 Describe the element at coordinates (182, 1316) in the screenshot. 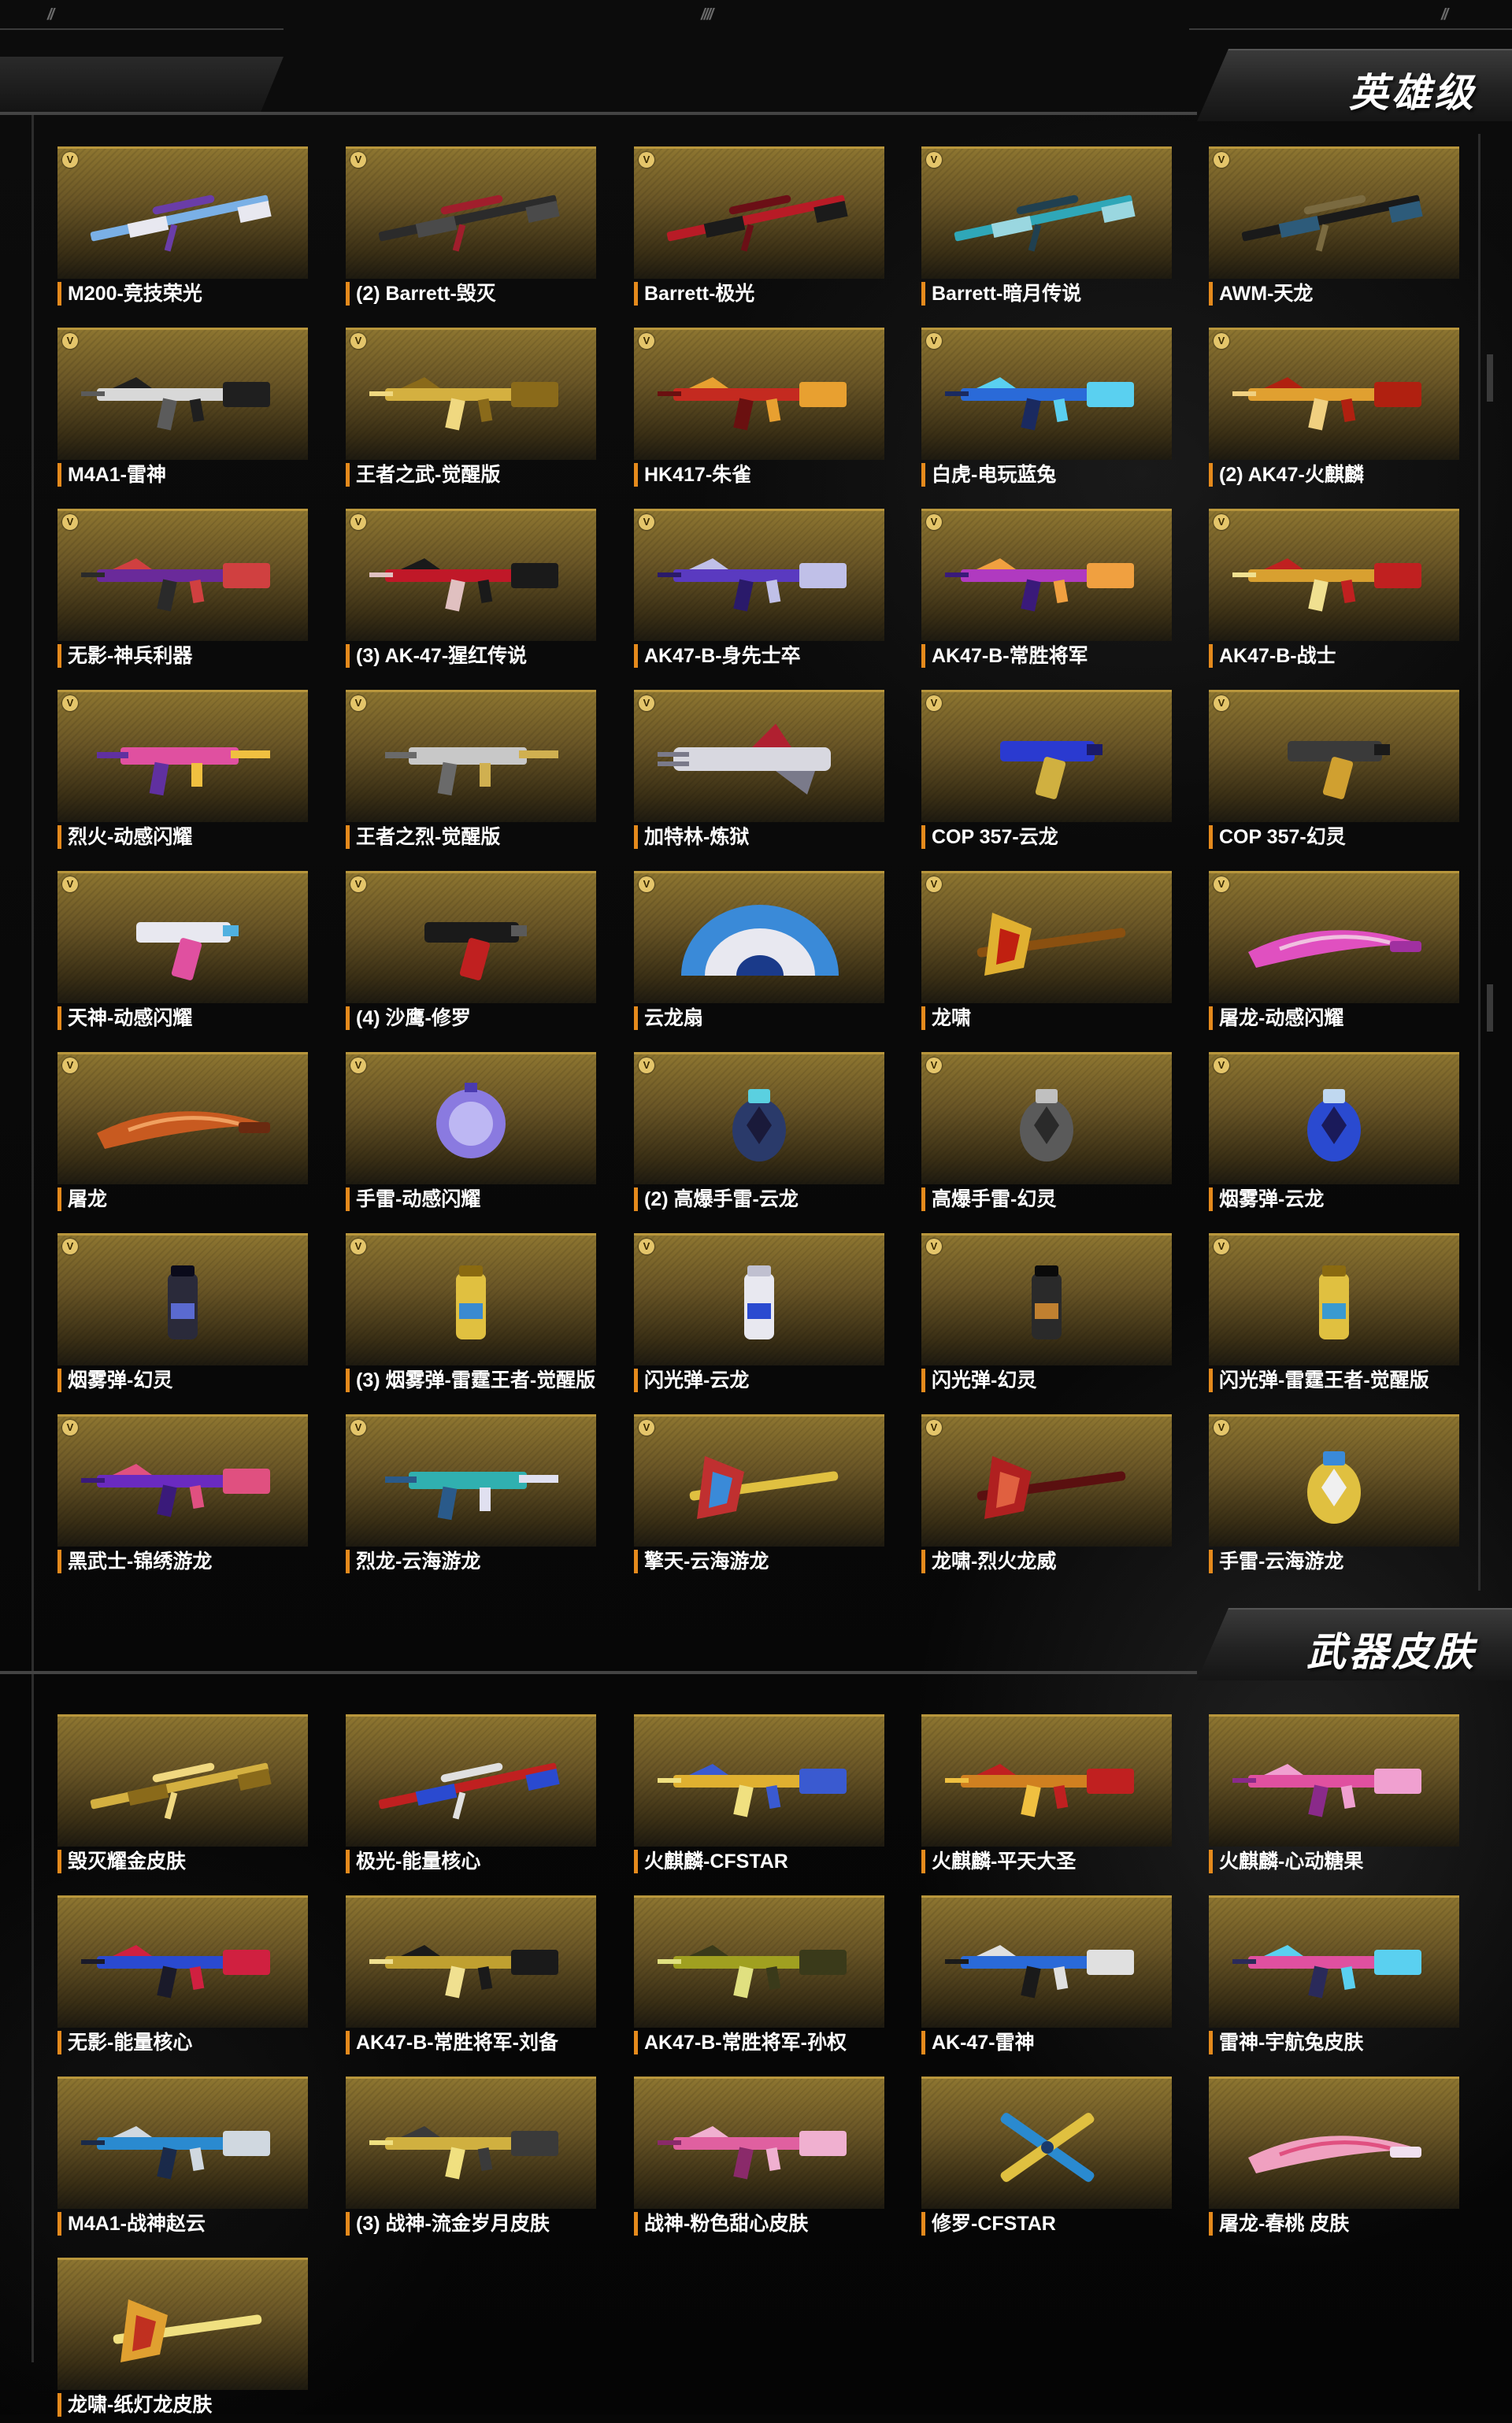

I see `item-card: V 烟雾弹-幻灵` at that location.